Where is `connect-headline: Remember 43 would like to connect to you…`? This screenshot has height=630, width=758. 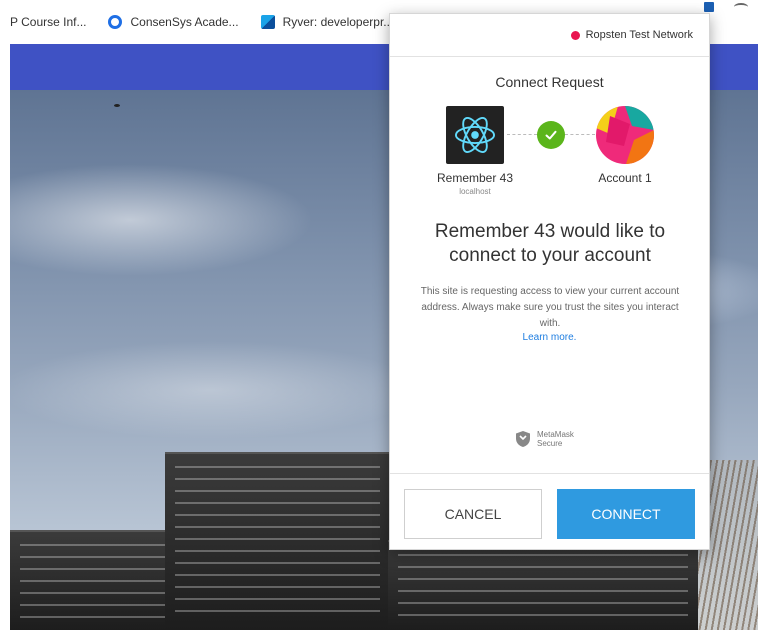
connect-headline: Remember 43 would like to connect to you… is located at coordinates (550, 243).